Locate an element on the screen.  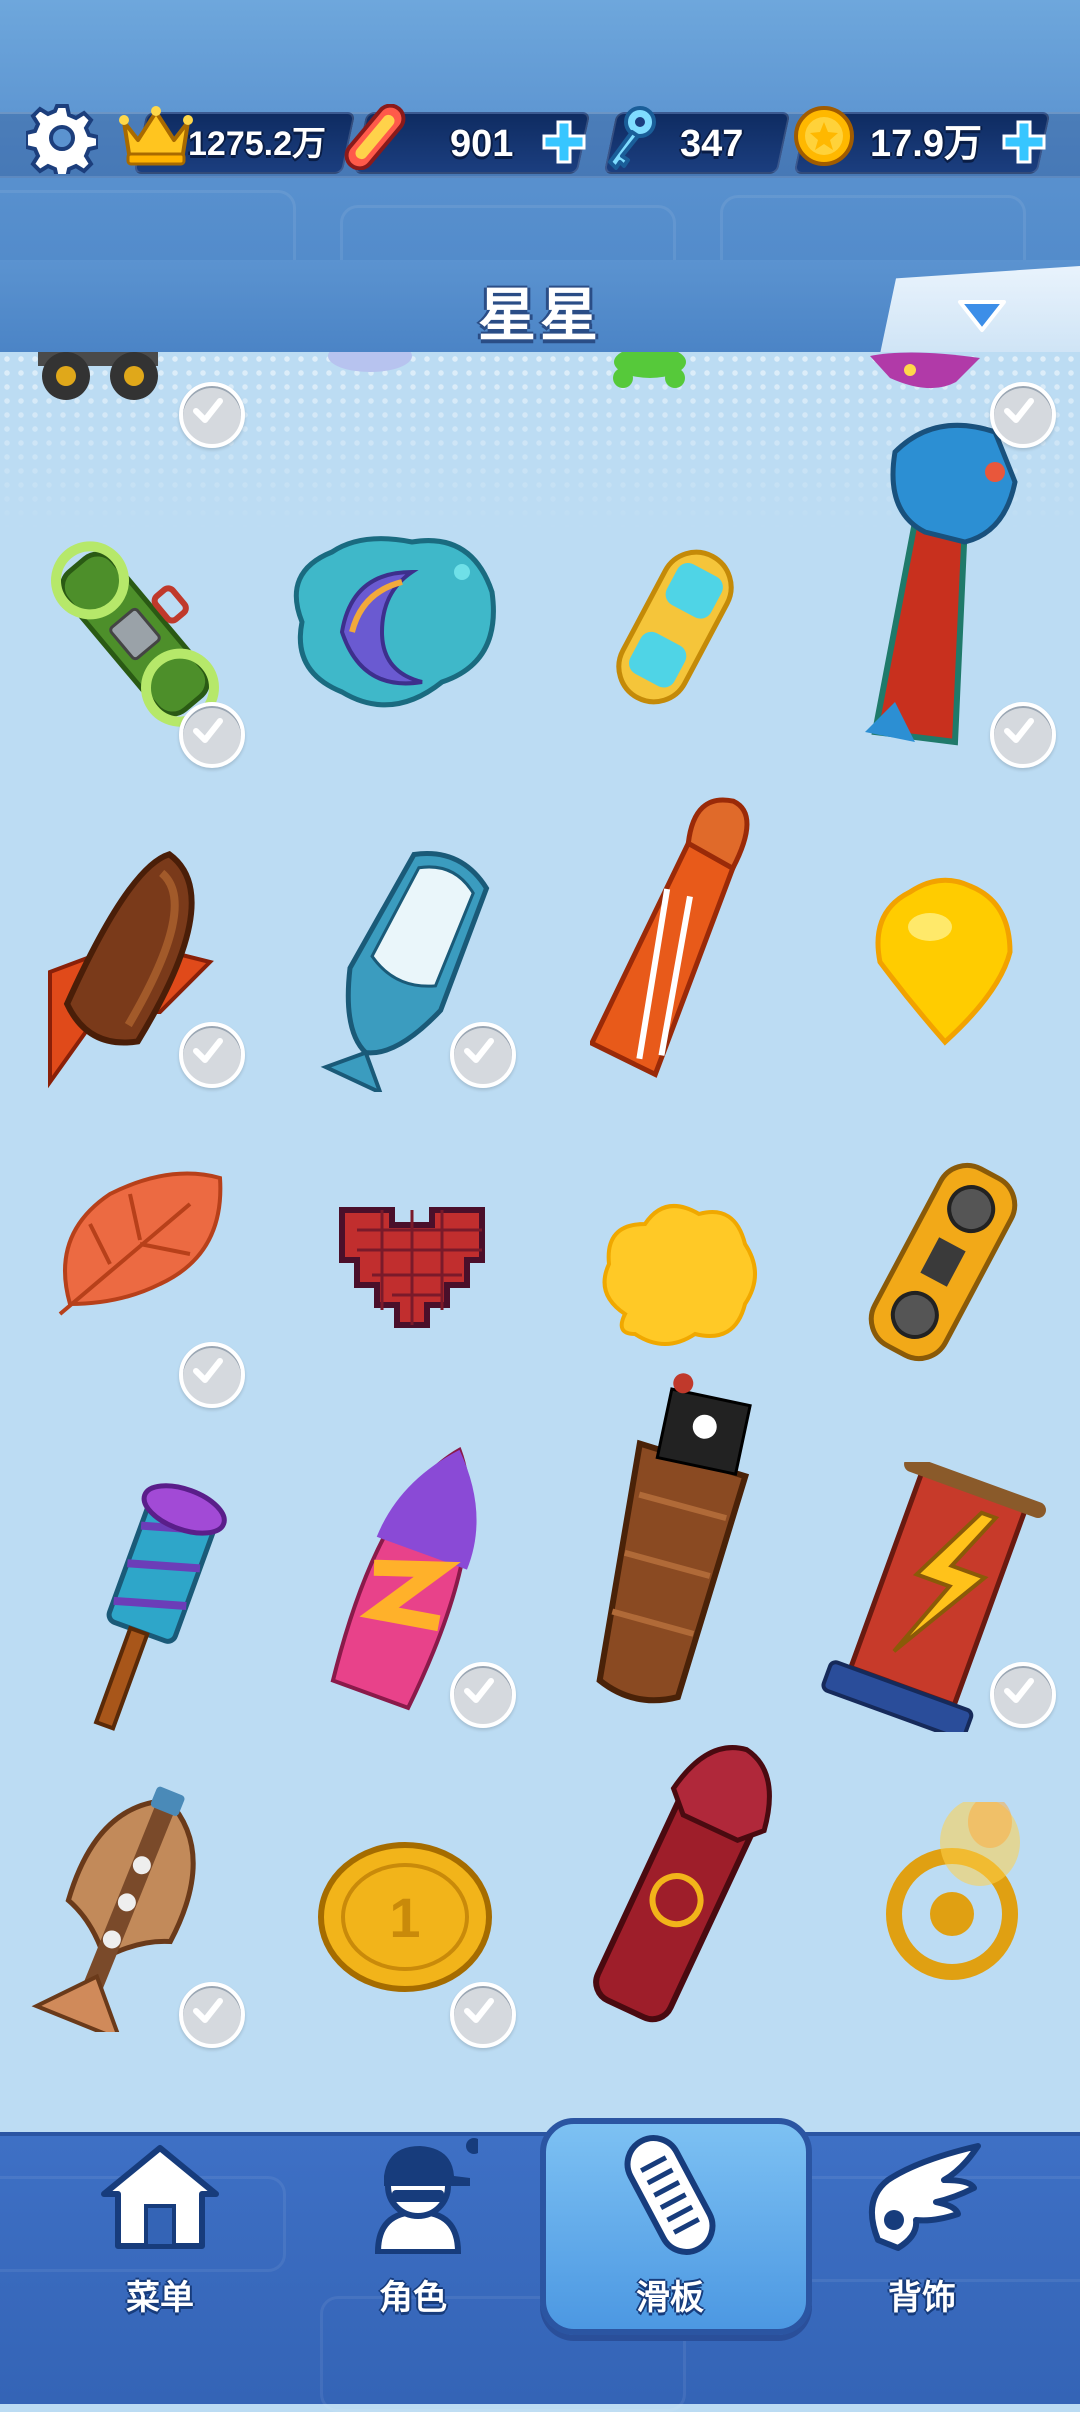
skateboard-icon is located at coordinates (670, 2195).